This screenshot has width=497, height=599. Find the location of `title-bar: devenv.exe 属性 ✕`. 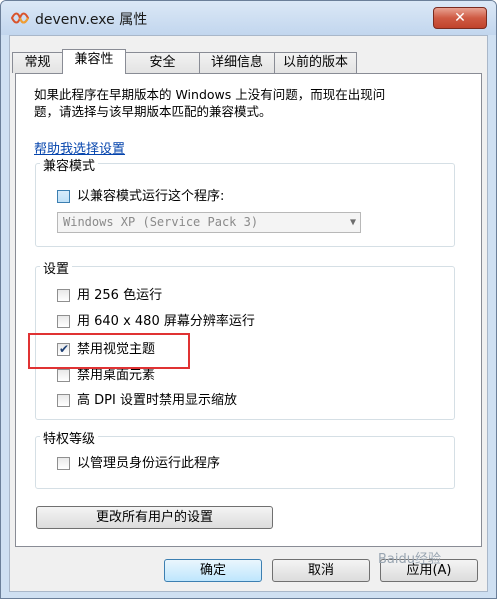

title-bar: devenv.exe 属性 ✕ is located at coordinates (248, 18).